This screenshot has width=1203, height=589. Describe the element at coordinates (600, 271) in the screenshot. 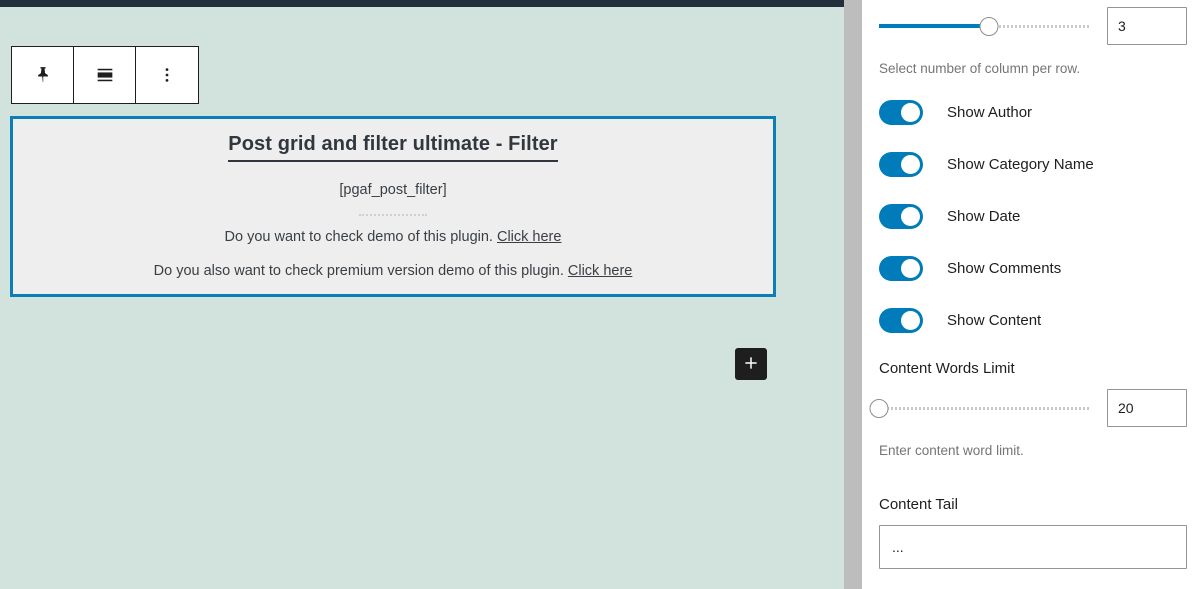

I see `premium-link: Click here` at that location.